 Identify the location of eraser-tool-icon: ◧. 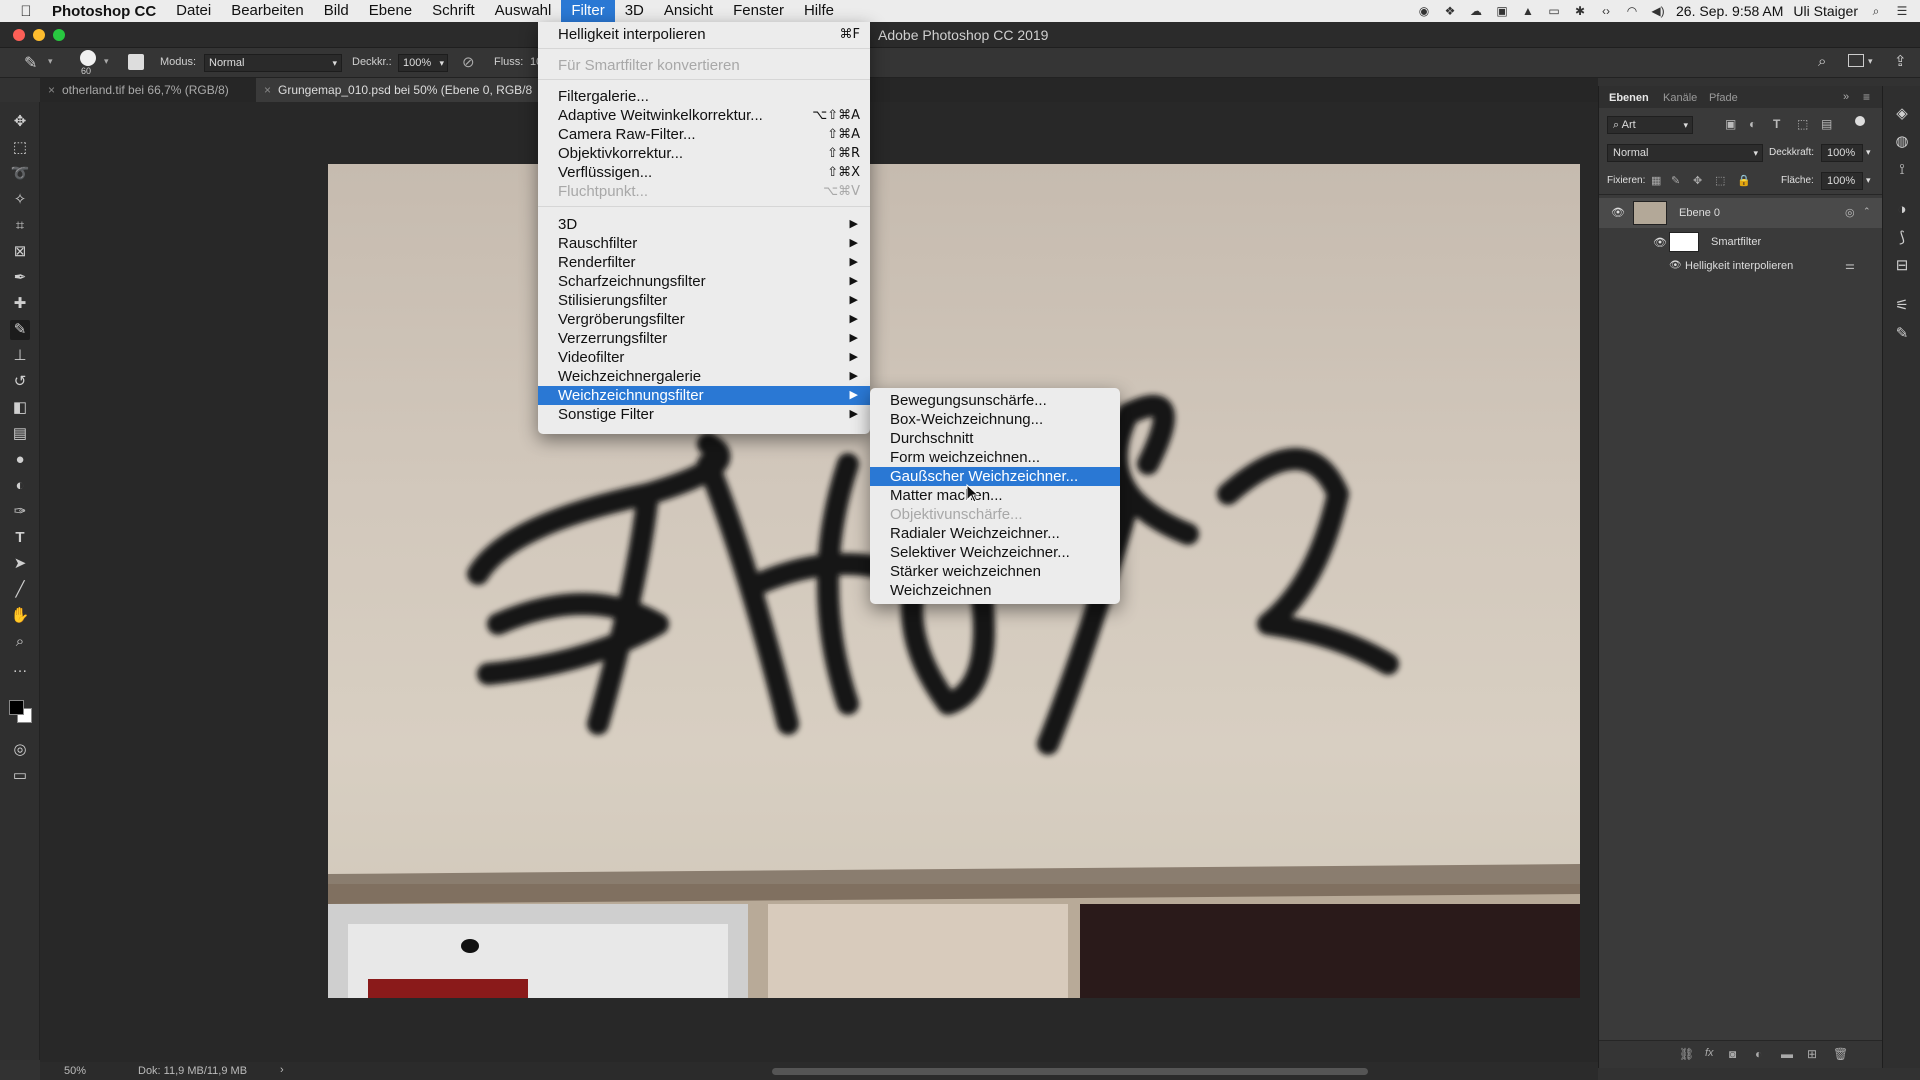
(20, 408).